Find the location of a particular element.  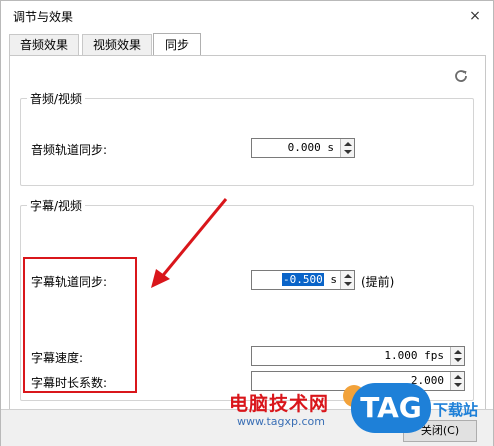

subtitle-duration-stepper is located at coordinates (457, 381).